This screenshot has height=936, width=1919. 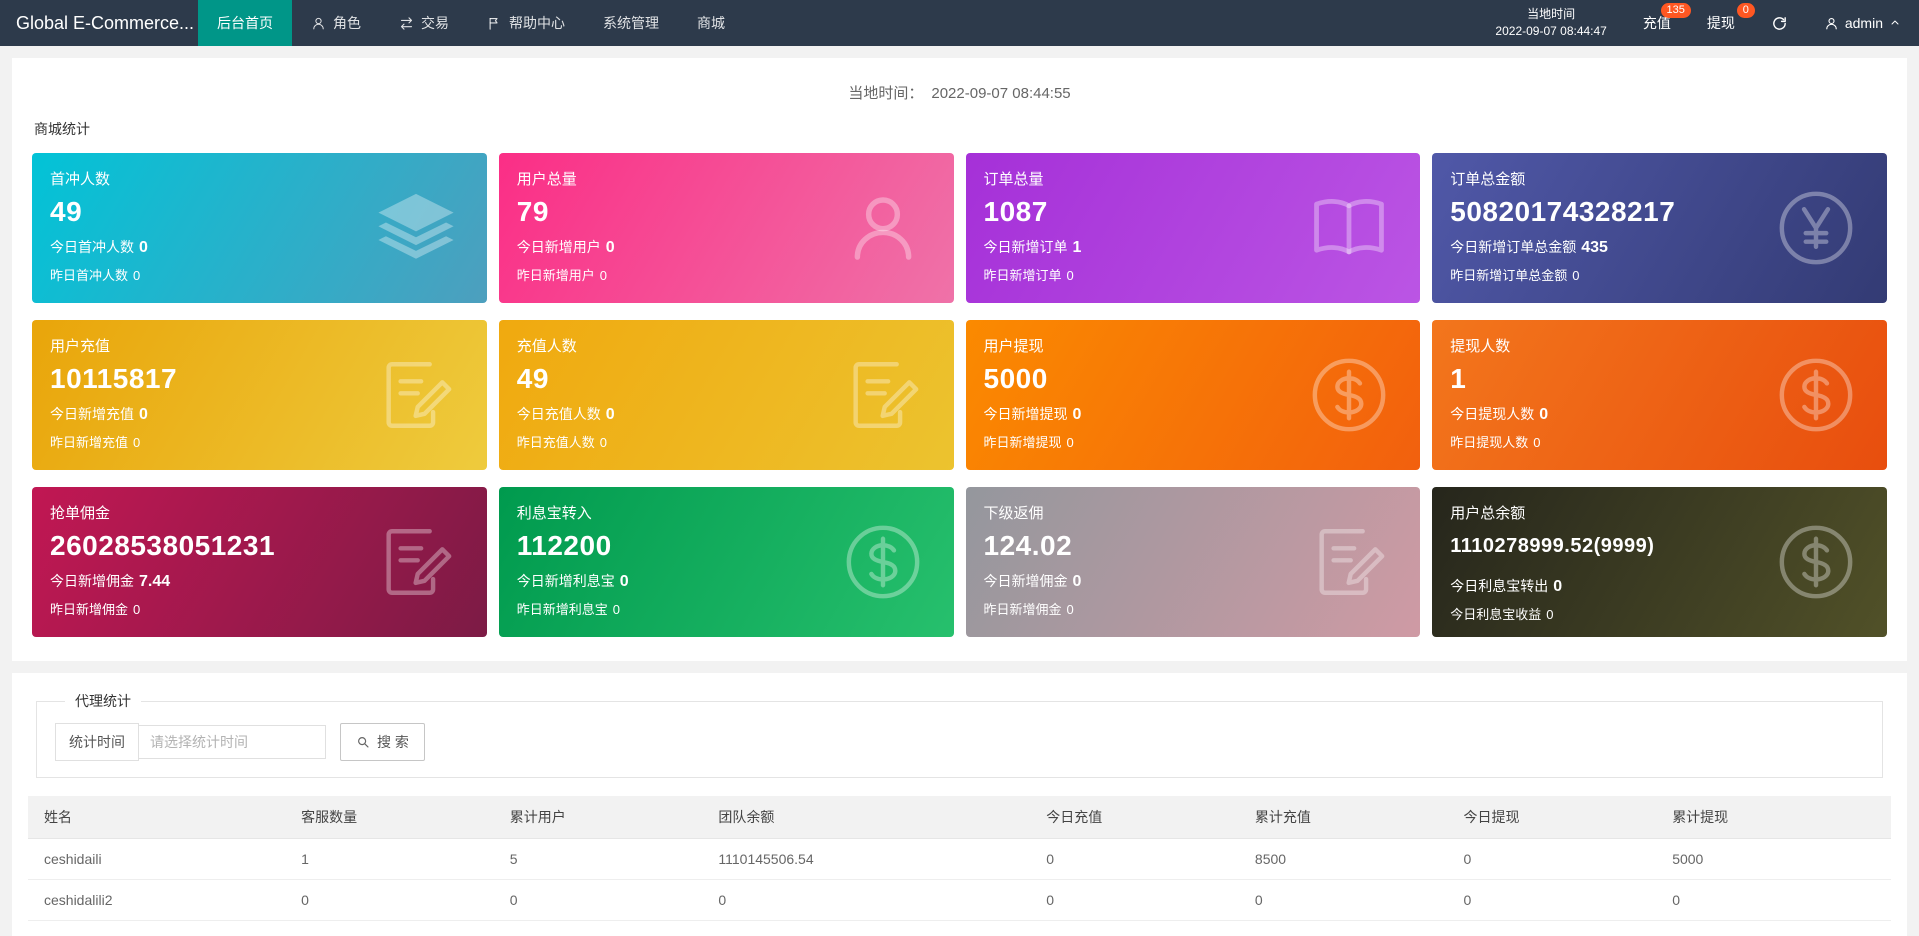 What do you see at coordinates (157, 928) in the screenshot?
I see `table-cell: a00001` at bounding box center [157, 928].